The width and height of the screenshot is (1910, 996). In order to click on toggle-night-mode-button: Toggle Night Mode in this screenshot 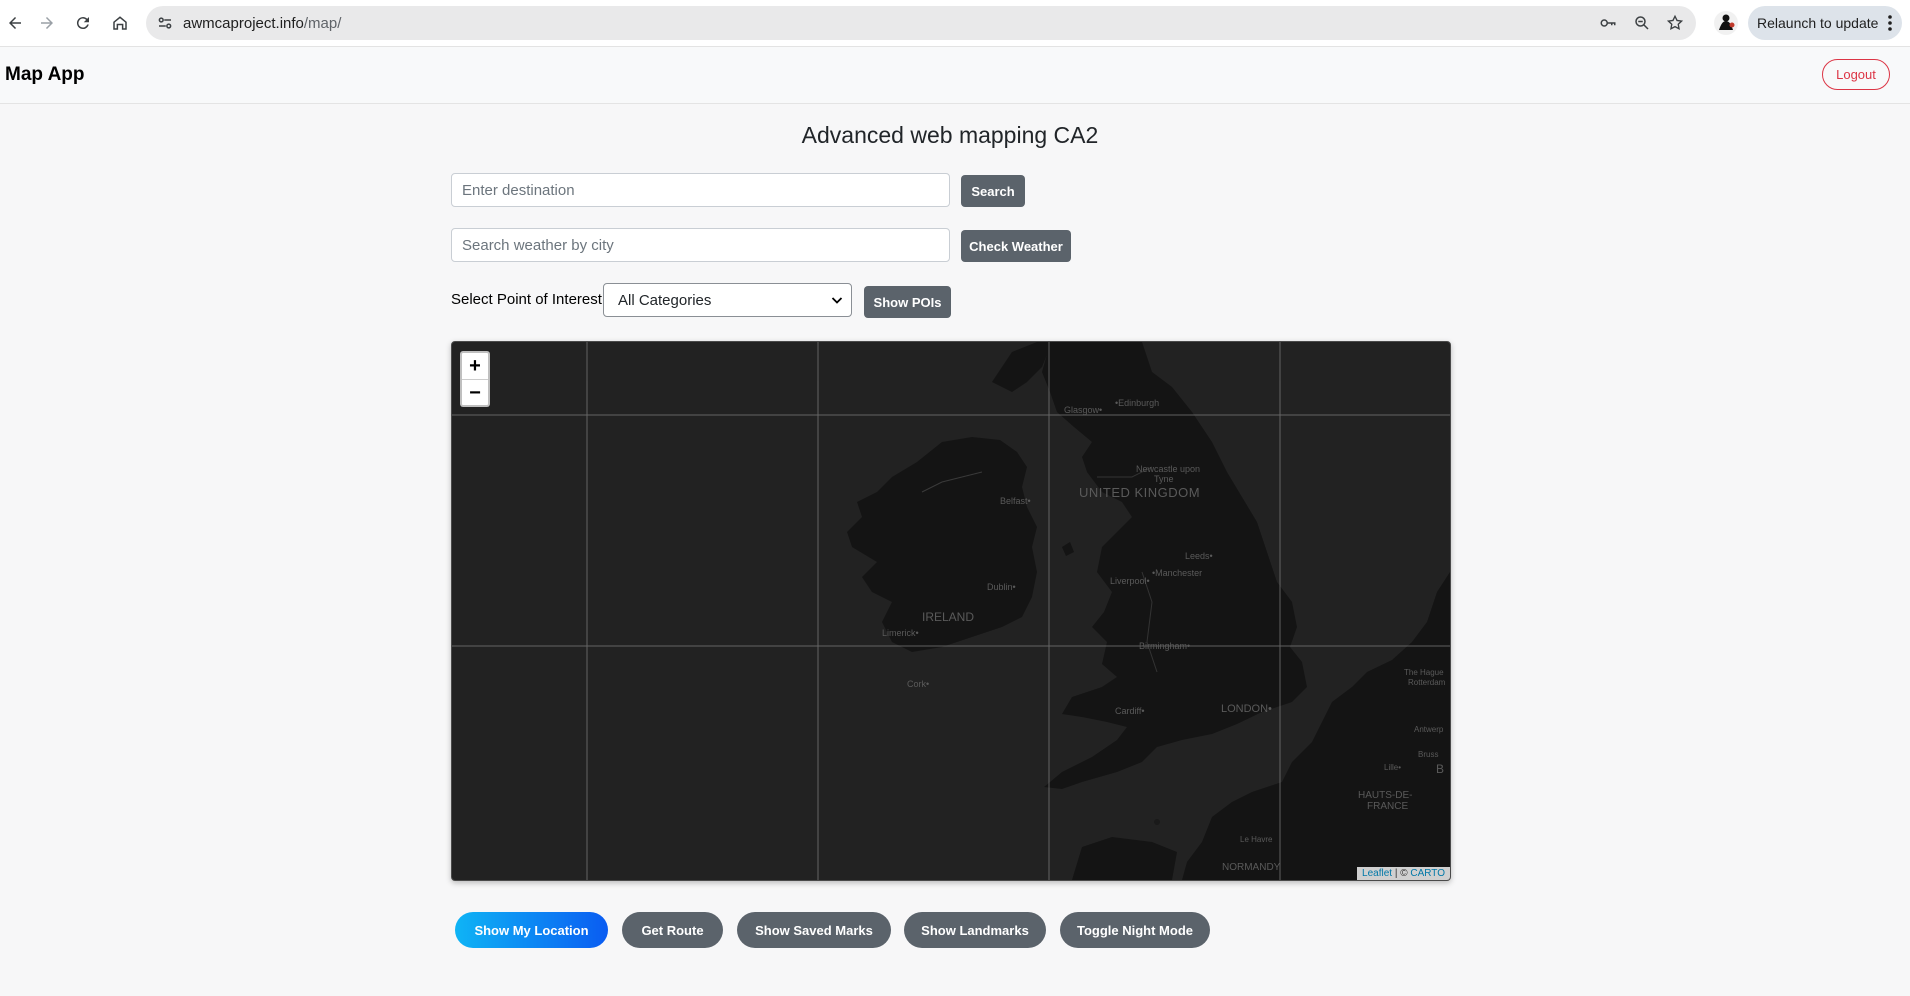, I will do `click(1135, 930)`.